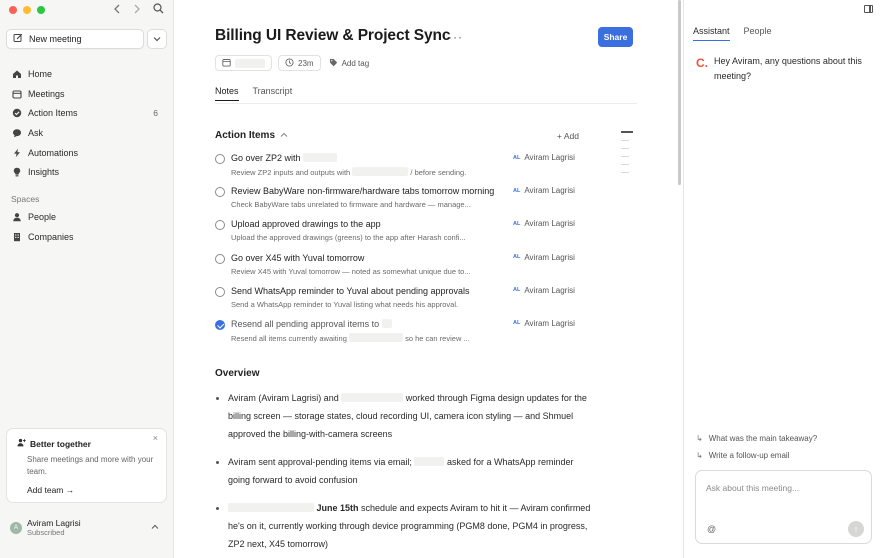 The width and height of the screenshot is (882, 558). I want to click on new-meeting-dropdown-button, so click(157, 39).